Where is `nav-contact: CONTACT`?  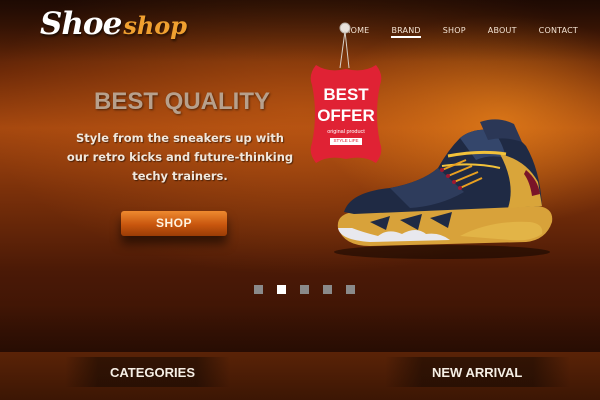
nav-contact: CONTACT is located at coordinates (558, 30).